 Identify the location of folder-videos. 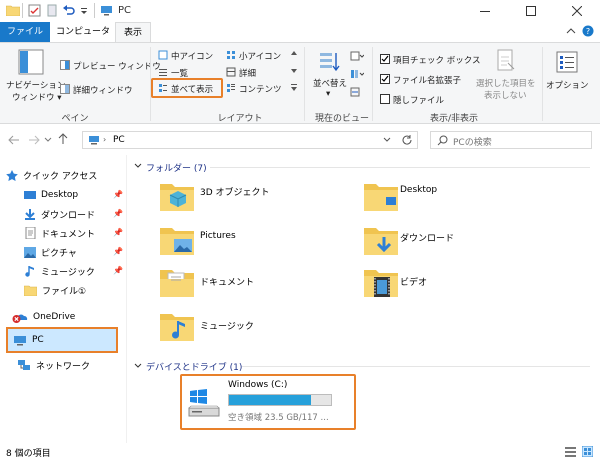
(381, 283).